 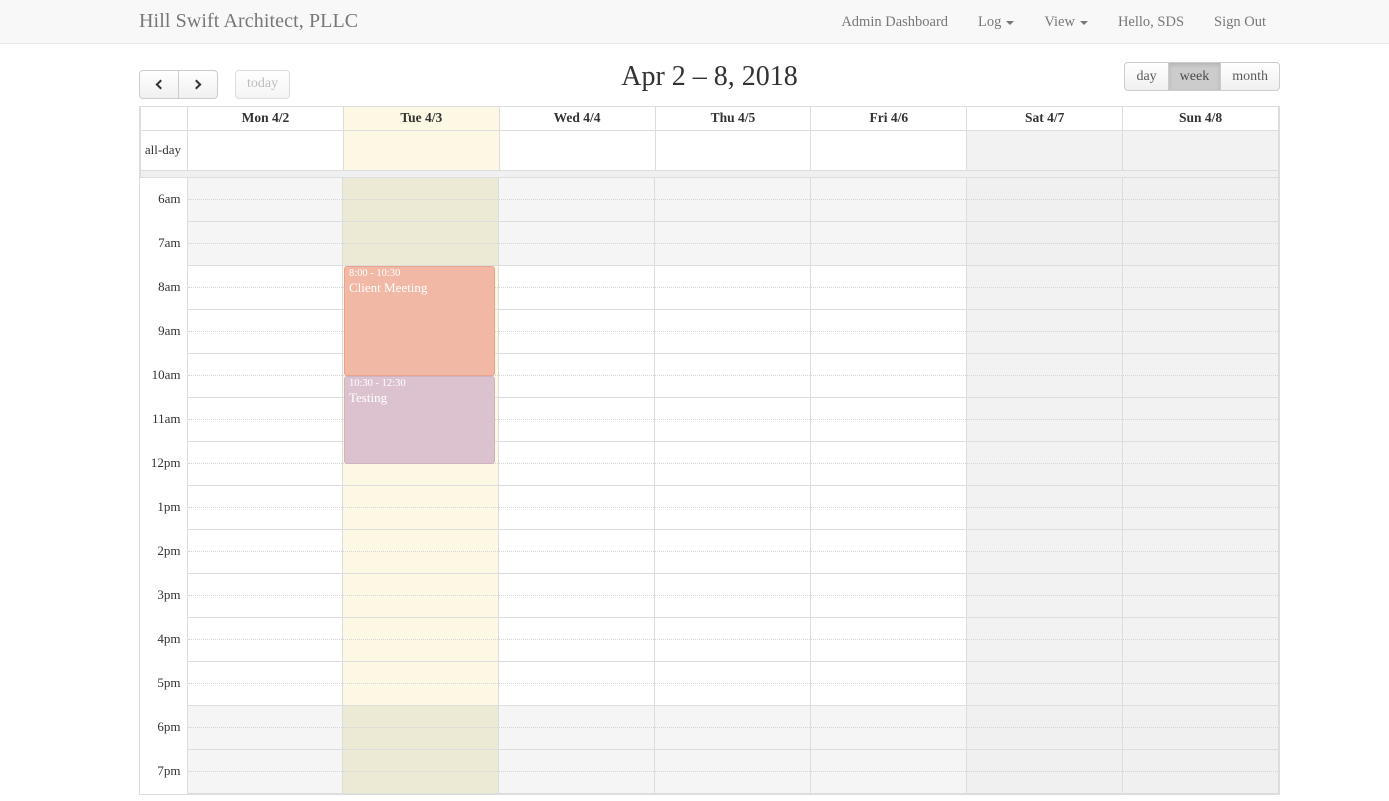 I want to click on nav-link-log: Log, so click(x=996, y=22).